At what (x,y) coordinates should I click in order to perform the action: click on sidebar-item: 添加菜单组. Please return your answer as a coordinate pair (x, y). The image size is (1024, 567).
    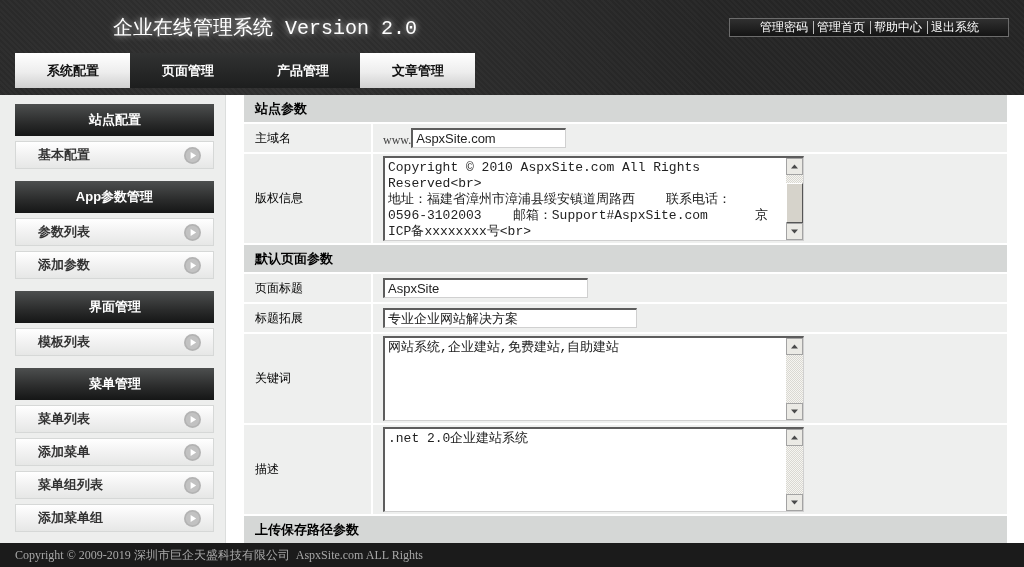
    Looking at the image, I should click on (114, 518).